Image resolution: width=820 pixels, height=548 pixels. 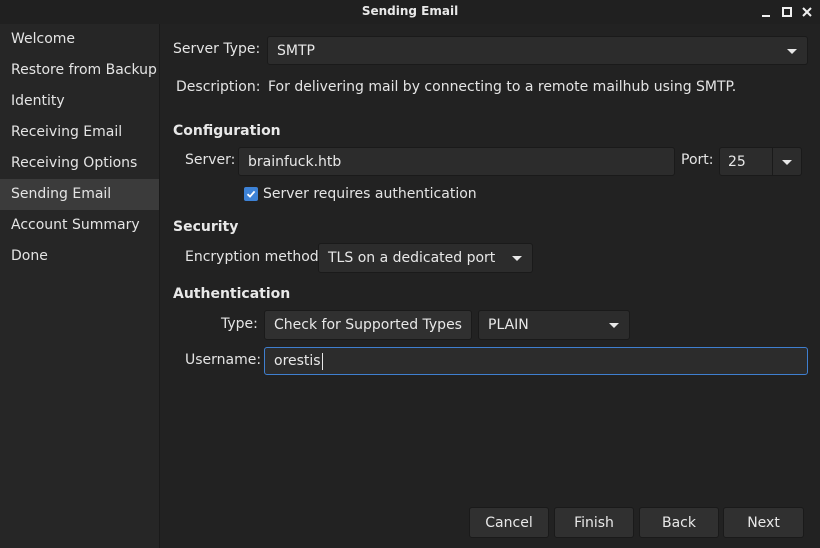 I want to click on server-label: Server:, so click(x=210, y=160).